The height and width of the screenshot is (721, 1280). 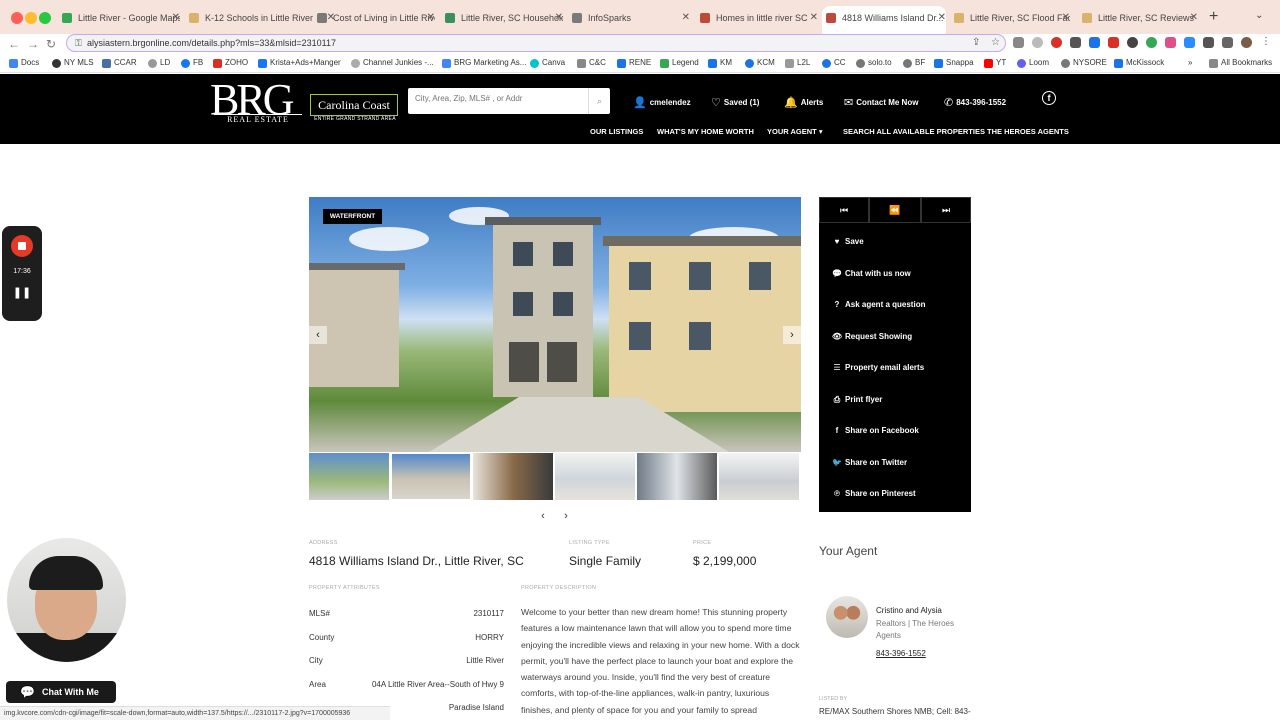 What do you see at coordinates (1010, 18) in the screenshot?
I see `browser-tab: Little River, SC Flood Fact ✕` at bounding box center [1010, 18].